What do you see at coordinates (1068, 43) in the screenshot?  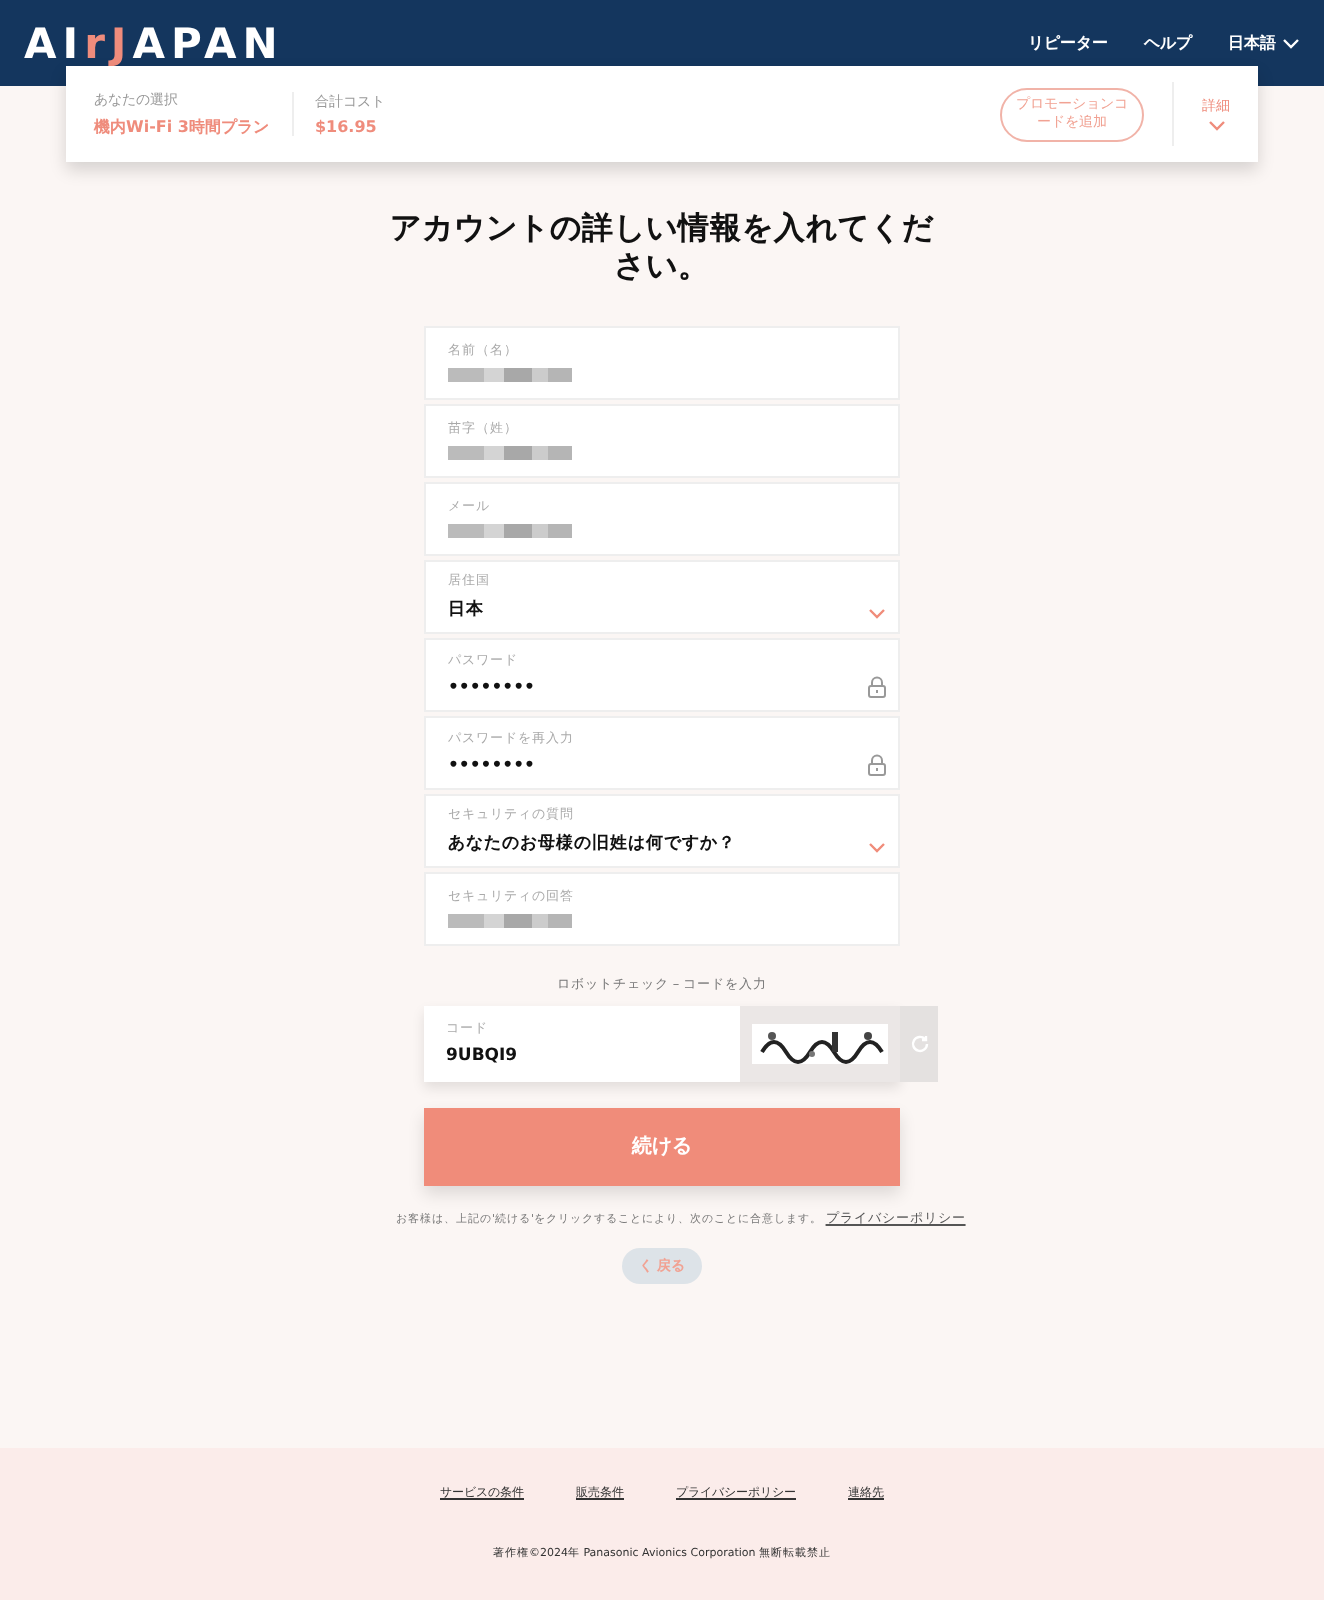 I see `nav-link: リピーター` at bounding box center [1068, 43].